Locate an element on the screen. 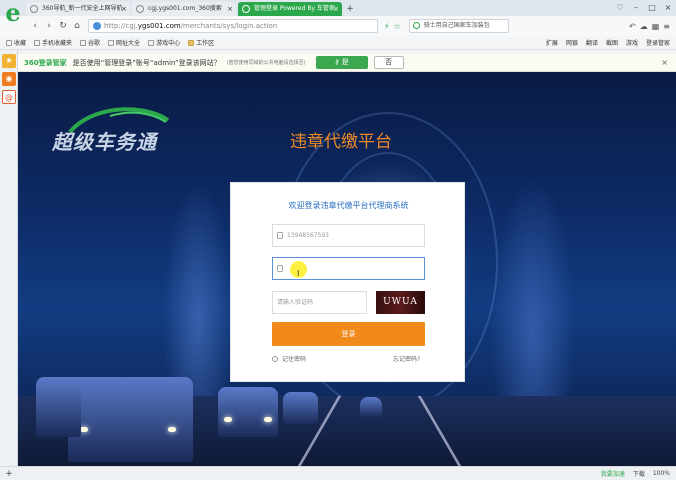 This screenshot has width=676, height=480. tab-label: cgj.ygs001.com_360搜索 is located at coordinates (185, 8).